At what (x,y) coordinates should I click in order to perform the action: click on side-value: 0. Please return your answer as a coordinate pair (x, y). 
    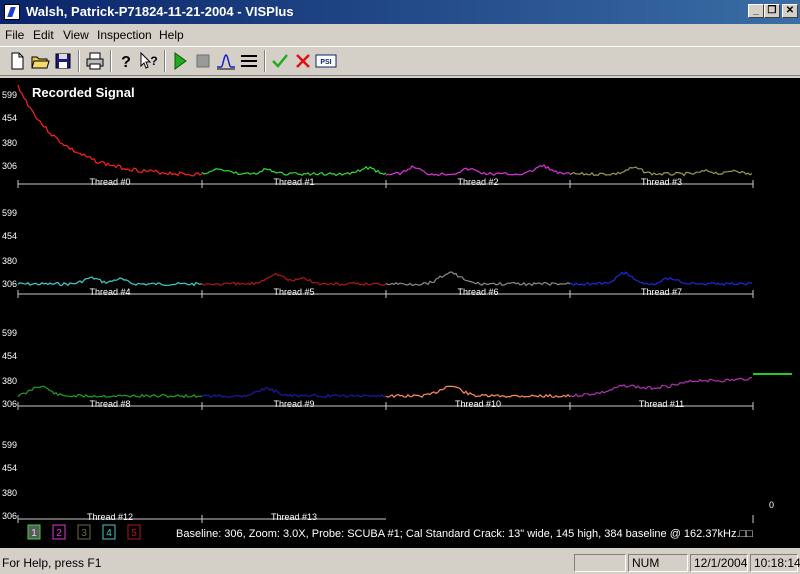
    Looking at the image, I should click on (771, 505).